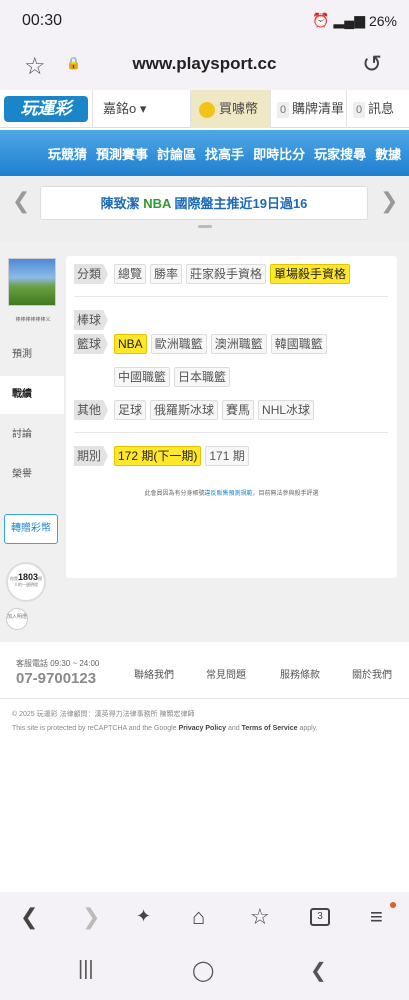 Image resolution: width=409 pixels, height=1000 pixels. Describe the element at coordinates (42, 20) in the screenshot. I see `clock: 00:30` at that location.